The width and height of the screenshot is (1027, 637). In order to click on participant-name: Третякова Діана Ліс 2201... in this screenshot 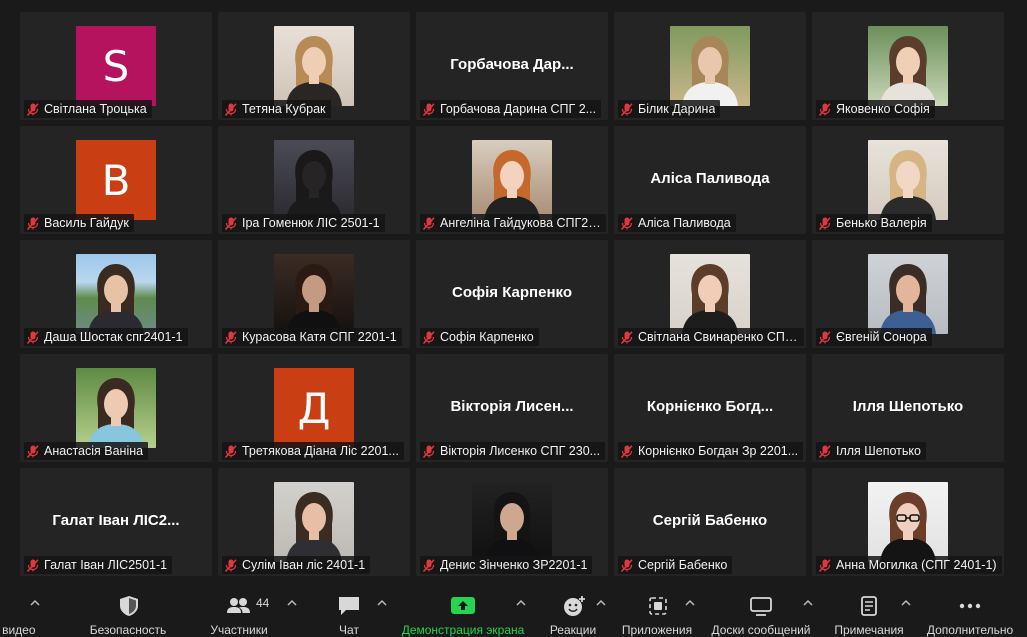, I will do `click(320, 451)`.